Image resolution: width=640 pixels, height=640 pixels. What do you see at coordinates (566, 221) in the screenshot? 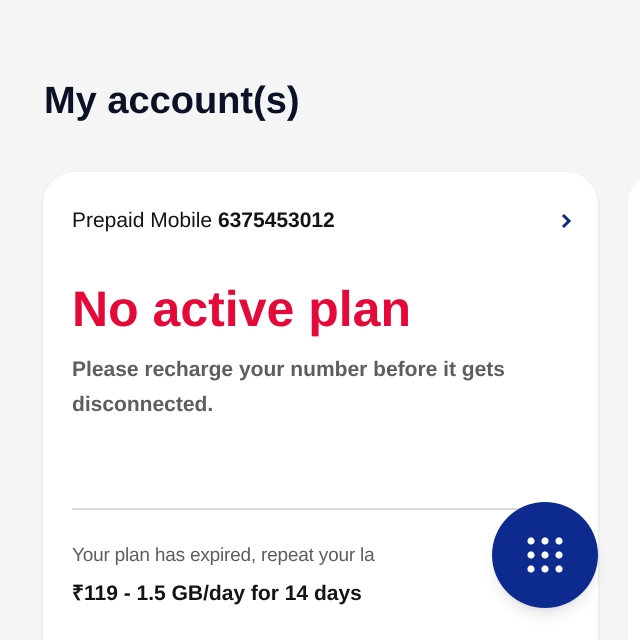
I see `chevron-right-icon` at bounding box center [566, 221].